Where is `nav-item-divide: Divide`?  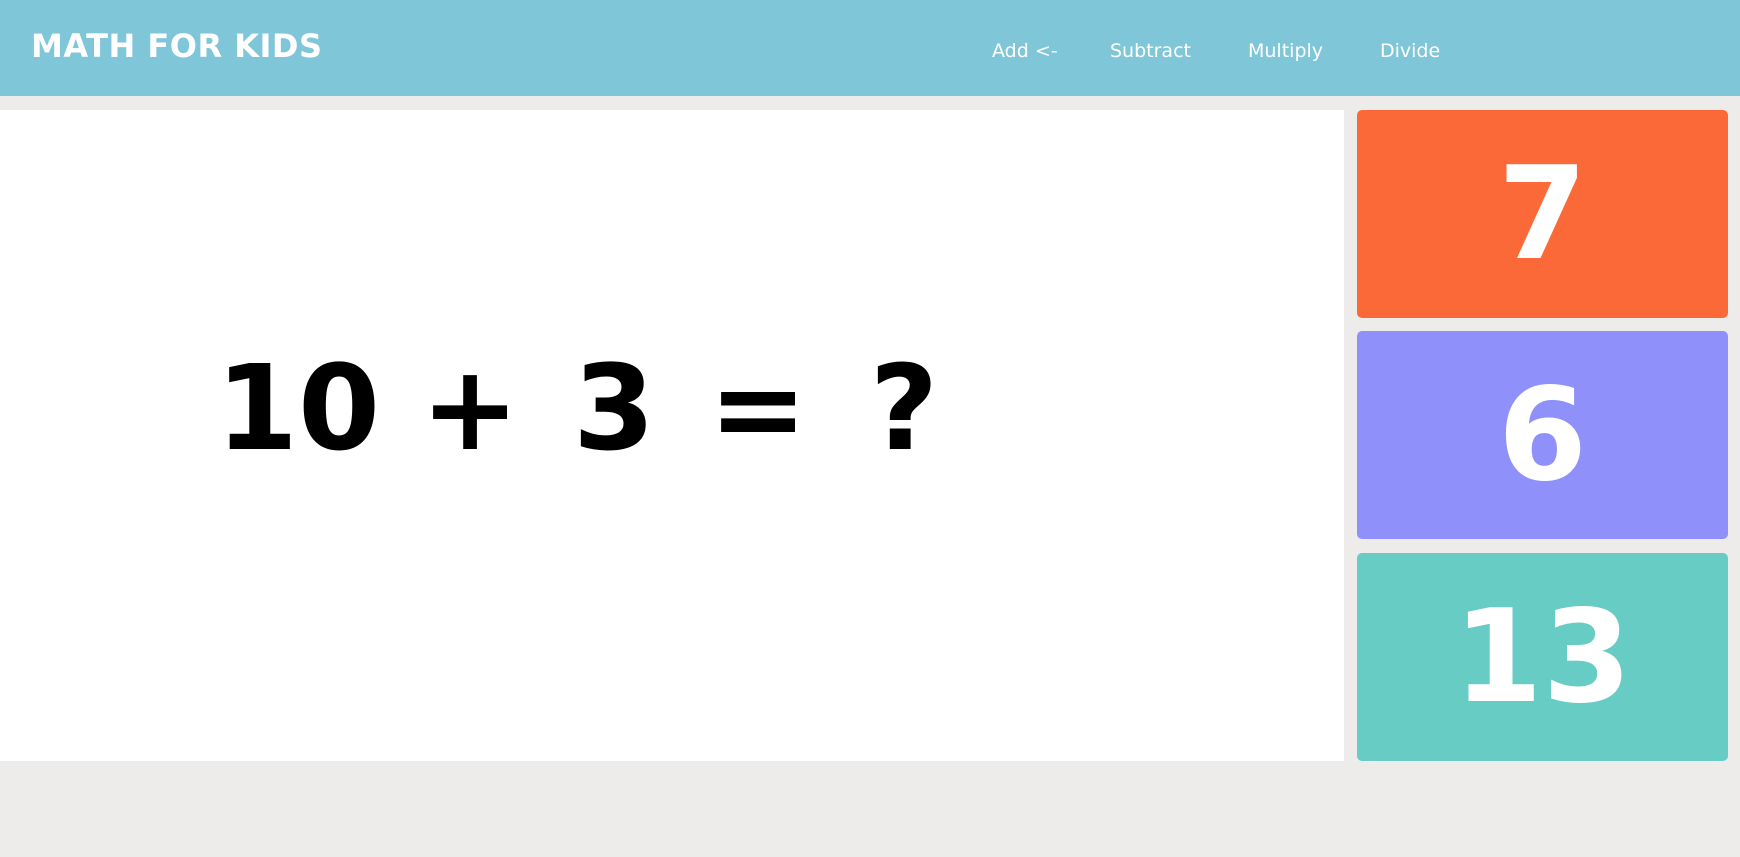
nav-item-divide: Divide is located at coordinates (1410, 51).